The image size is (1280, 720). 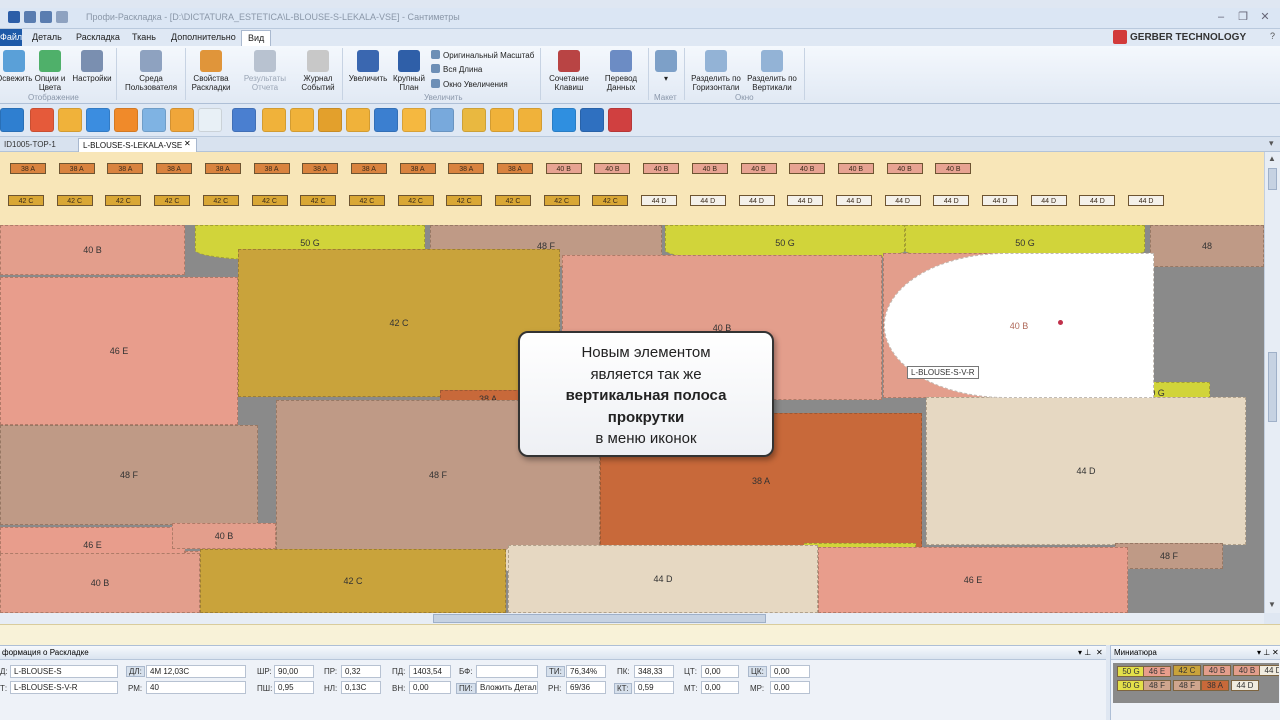 I want to click on dl-field: 4M 12,03C, so click(x=196, y=671).